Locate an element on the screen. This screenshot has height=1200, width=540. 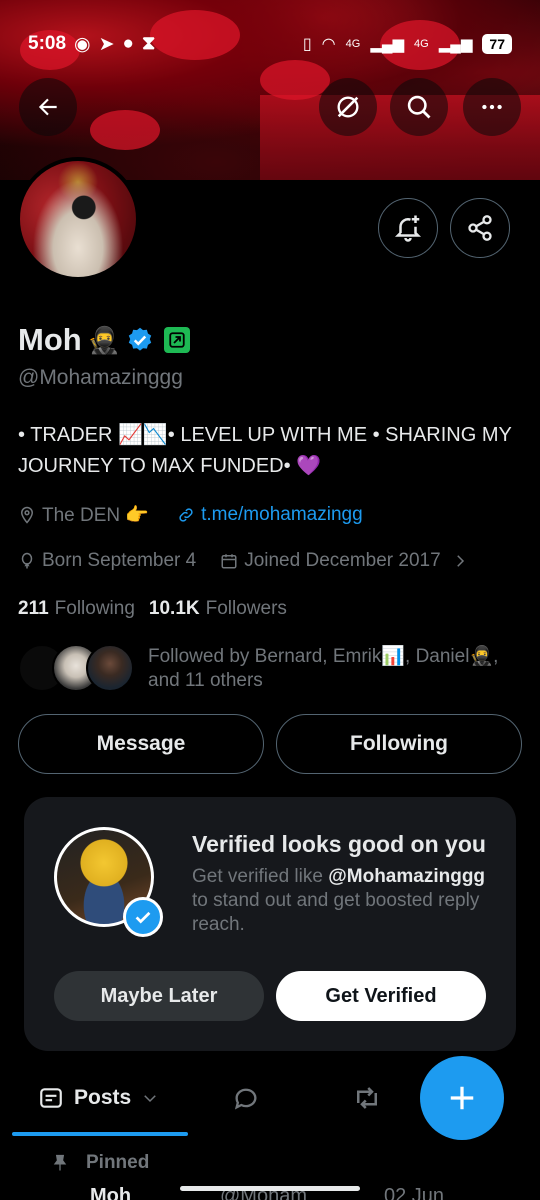
tab-reposts is located at coordinates (367, 1098).